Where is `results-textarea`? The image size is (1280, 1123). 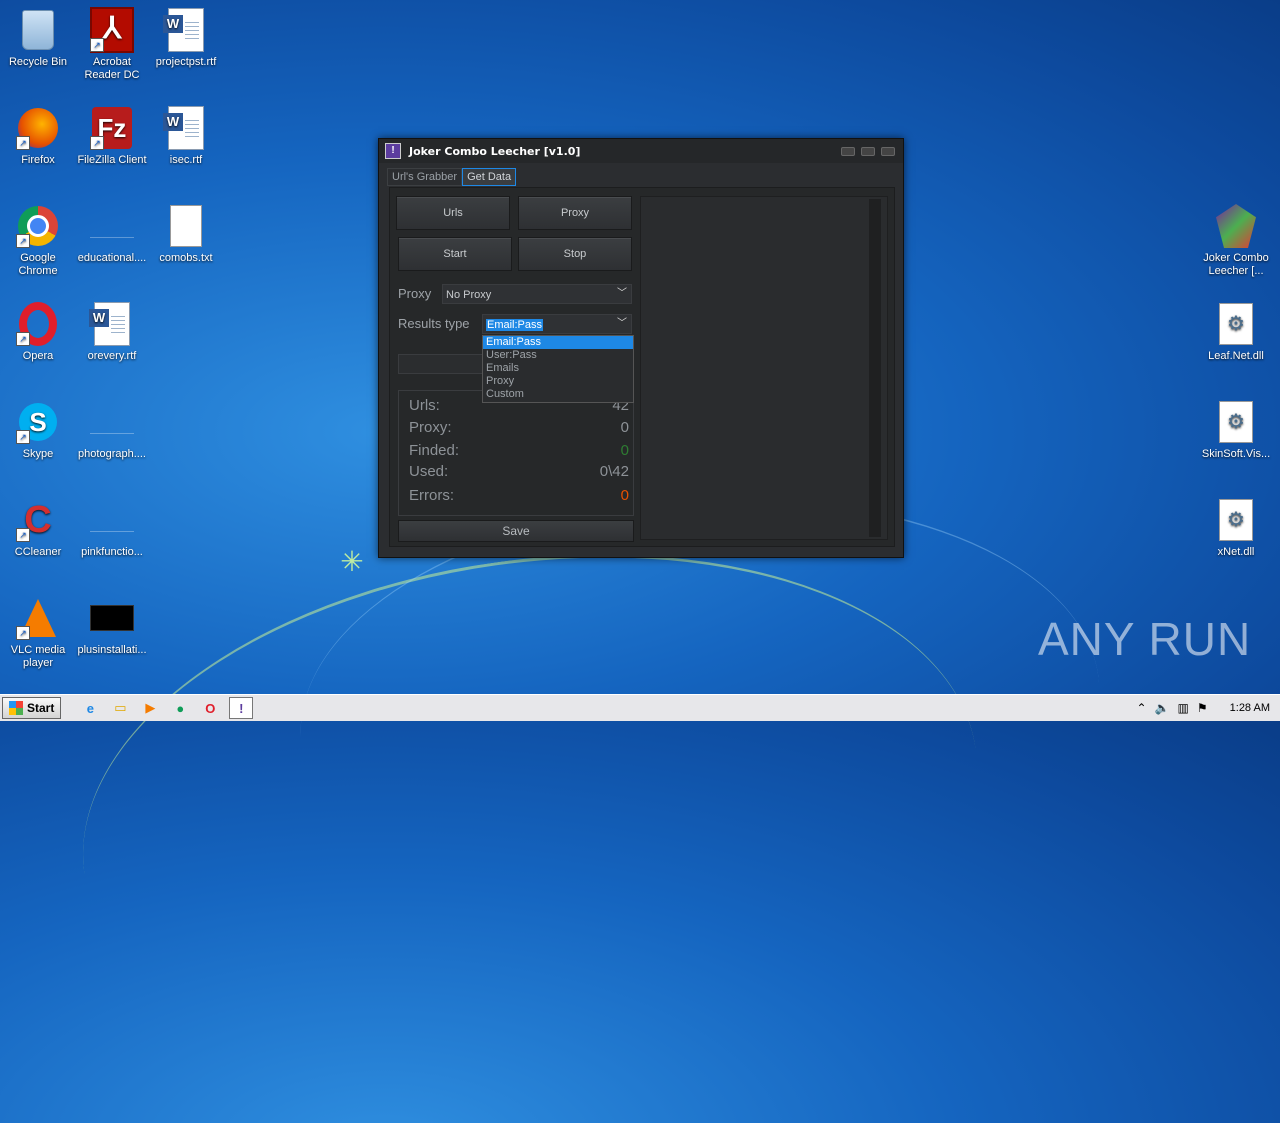
results-textarea is located at coordinates (764, 368).